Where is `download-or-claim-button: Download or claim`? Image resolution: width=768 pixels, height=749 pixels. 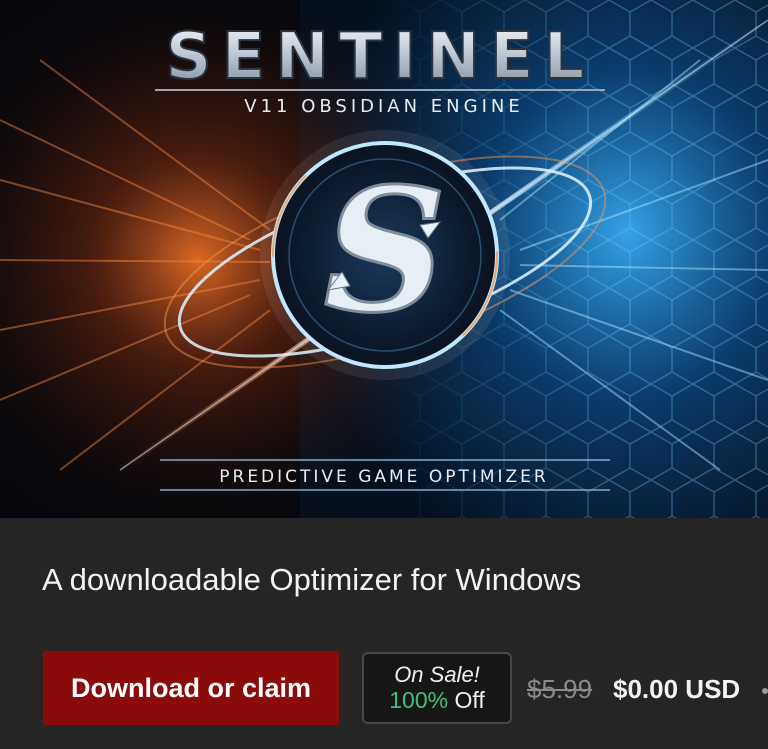 download-or-claim-button: Download or claim is located at coordinates (191, 688).